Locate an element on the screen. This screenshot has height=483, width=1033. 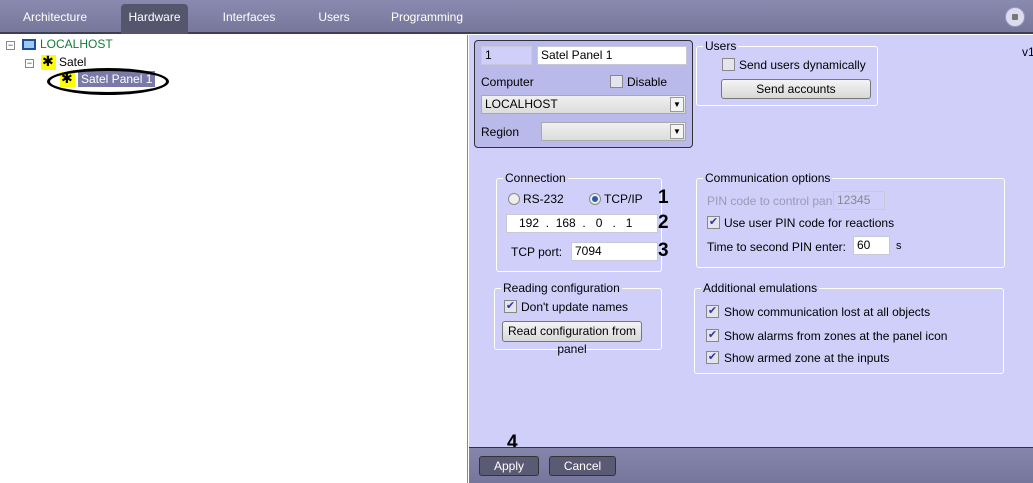
tab-programming: Programming is located at coordinates (427, 19).